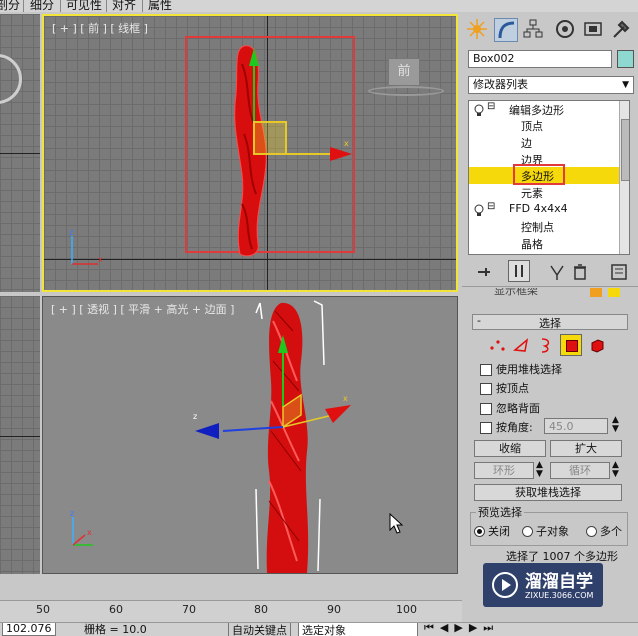  Describe the element at coordinates (358, 629) in the screenshot. I see `selected-object-dropdown: 选定对象` at that location.